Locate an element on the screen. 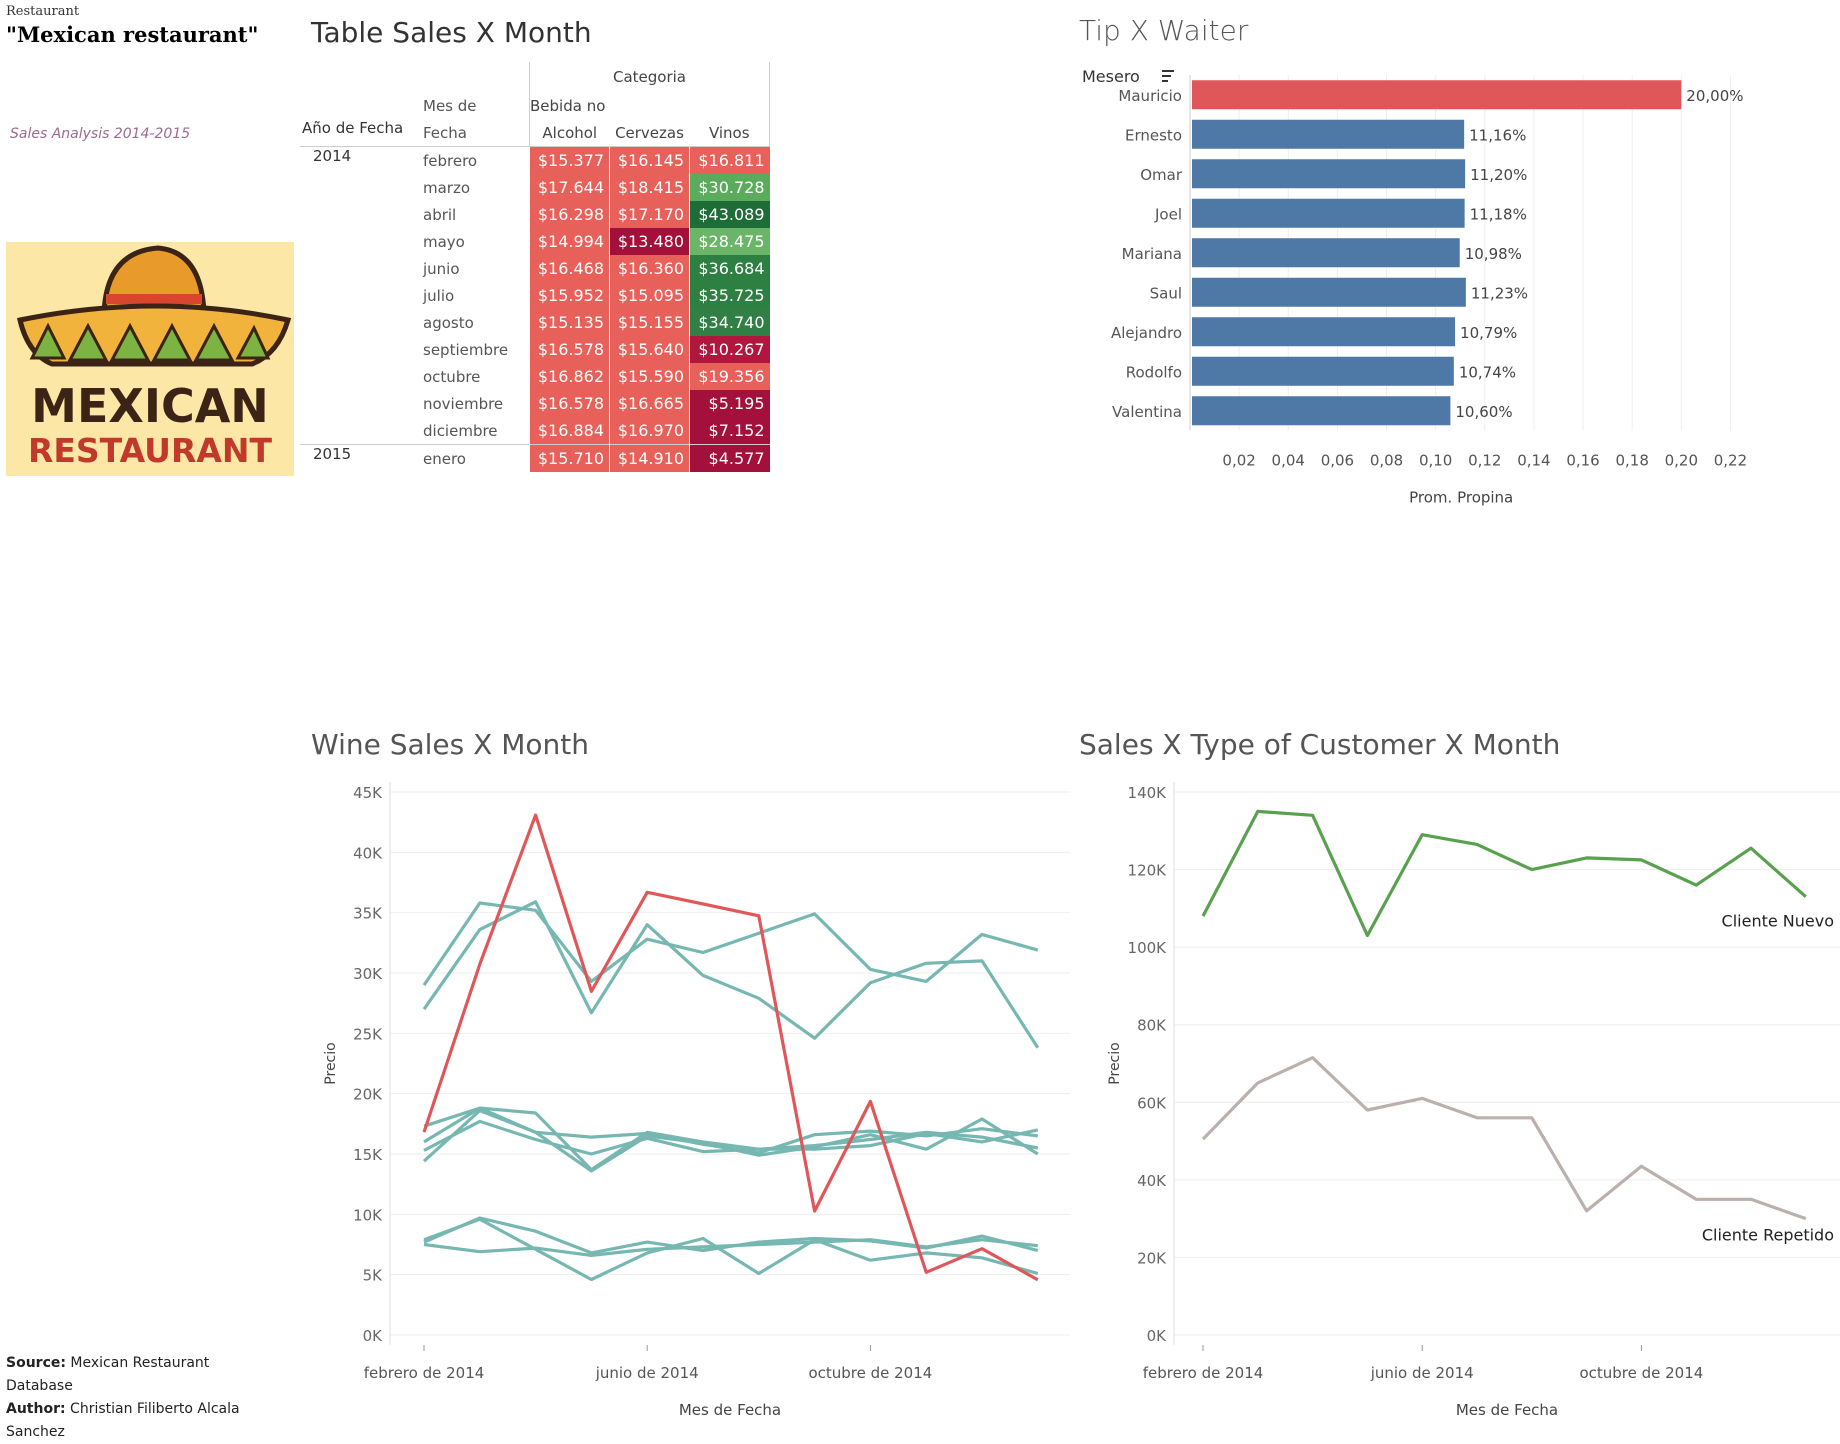 The image size is (1840, 1444). value-cell: $15.135 is located at coordinates (569, 322).